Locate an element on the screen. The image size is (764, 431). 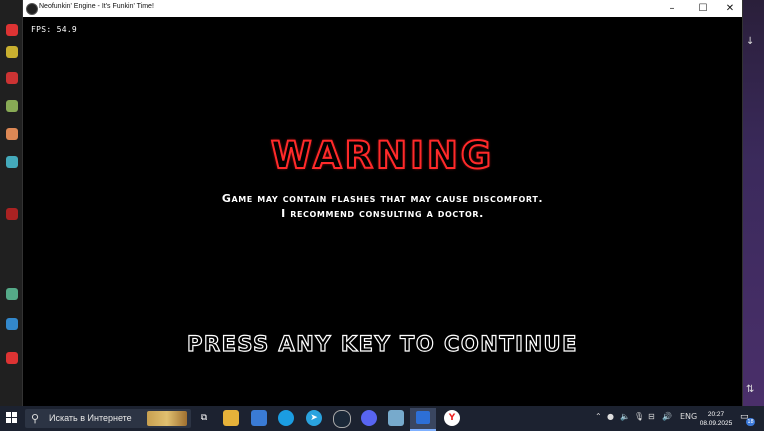
task-view-icon: ⧉ is located at coordinates (204, 418).